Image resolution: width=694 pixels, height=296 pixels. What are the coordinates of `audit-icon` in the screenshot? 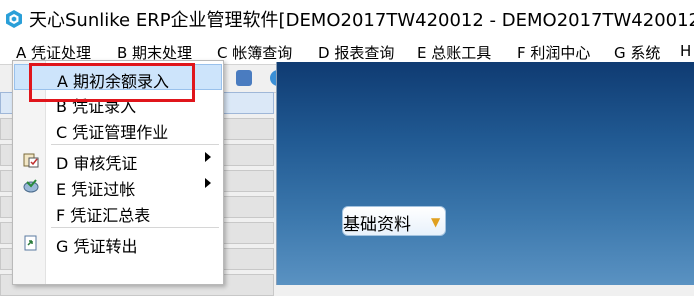 It's located at (31, 160).